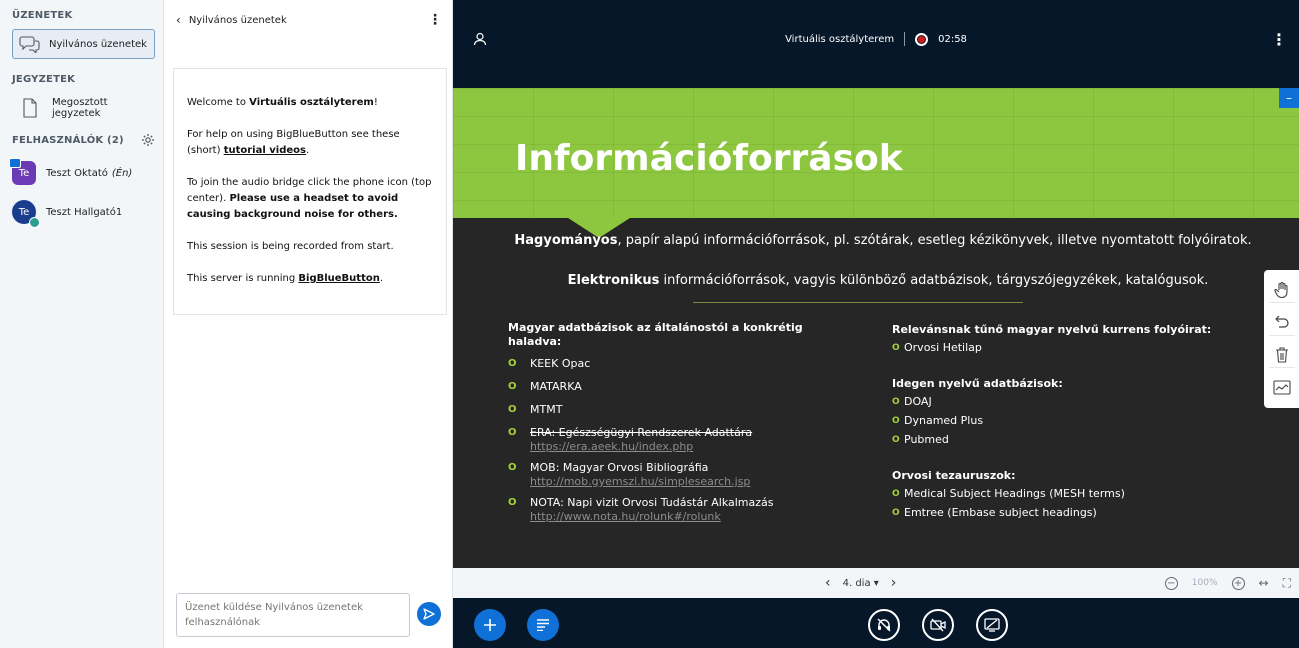  Describe the element at coordinates (1072, 440) in the screenshot. I see `list-item: Pubmed` at that location.